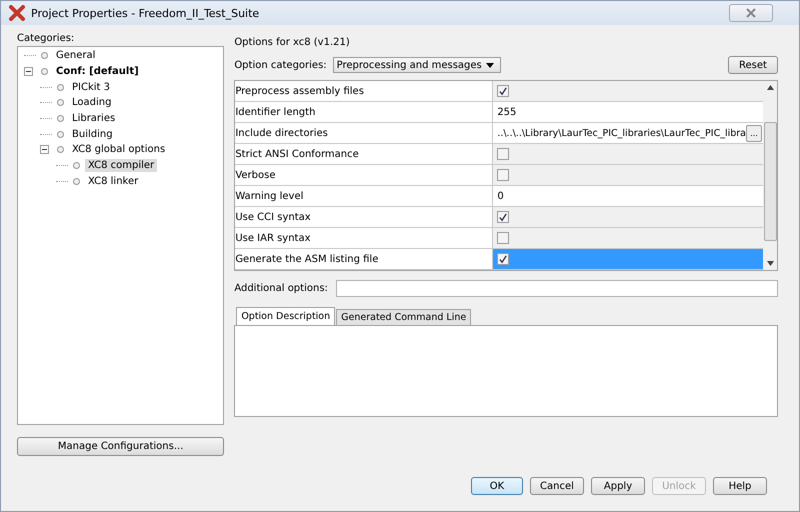  Describe the element at coordinates (145, 13) in the screenshot. I see `window-title: Project Properties - Freedom_II_Test_Suite` at that location.